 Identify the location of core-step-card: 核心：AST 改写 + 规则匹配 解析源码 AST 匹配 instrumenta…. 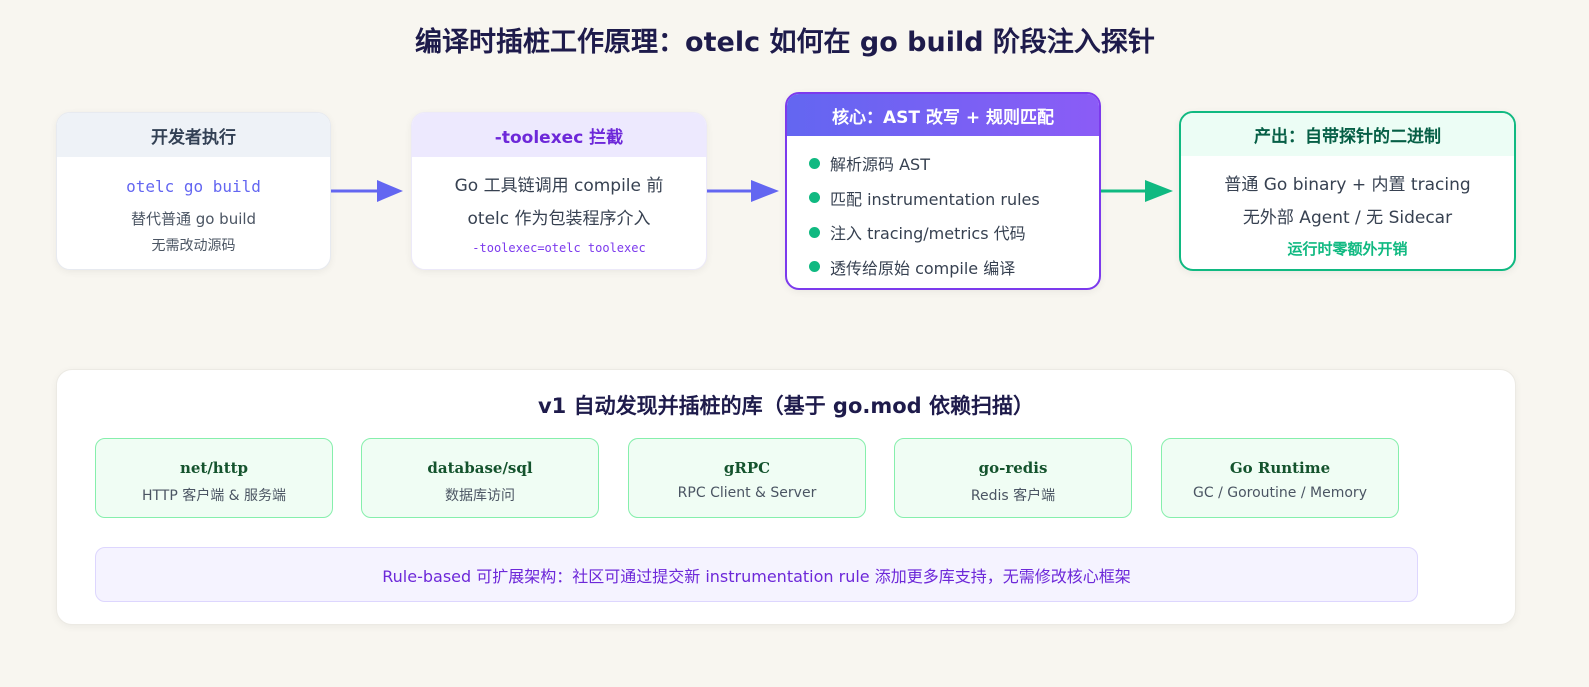
(943, 191).